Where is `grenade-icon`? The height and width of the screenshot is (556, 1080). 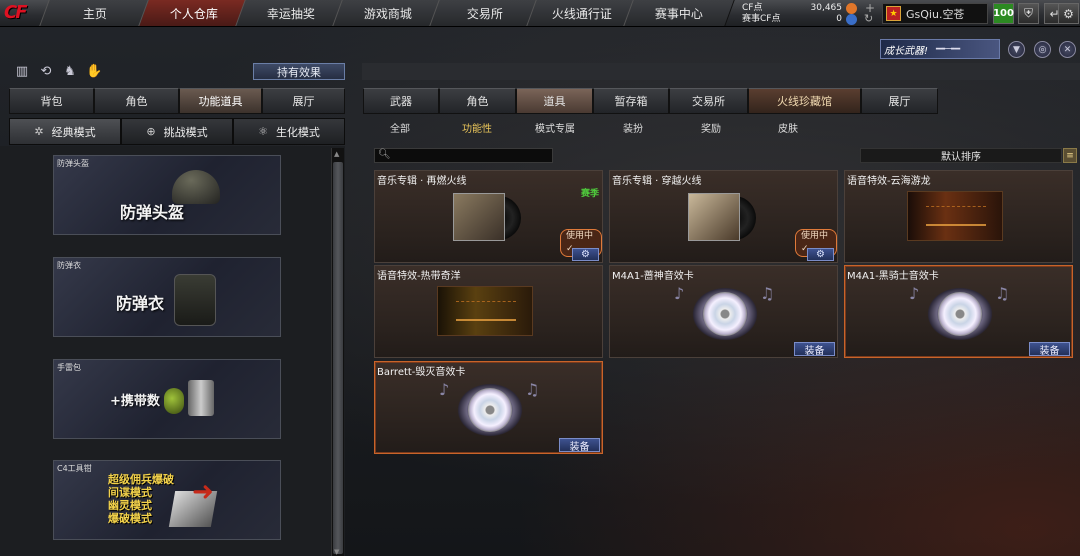
grenade-icon is located at coordinates (174, 401).